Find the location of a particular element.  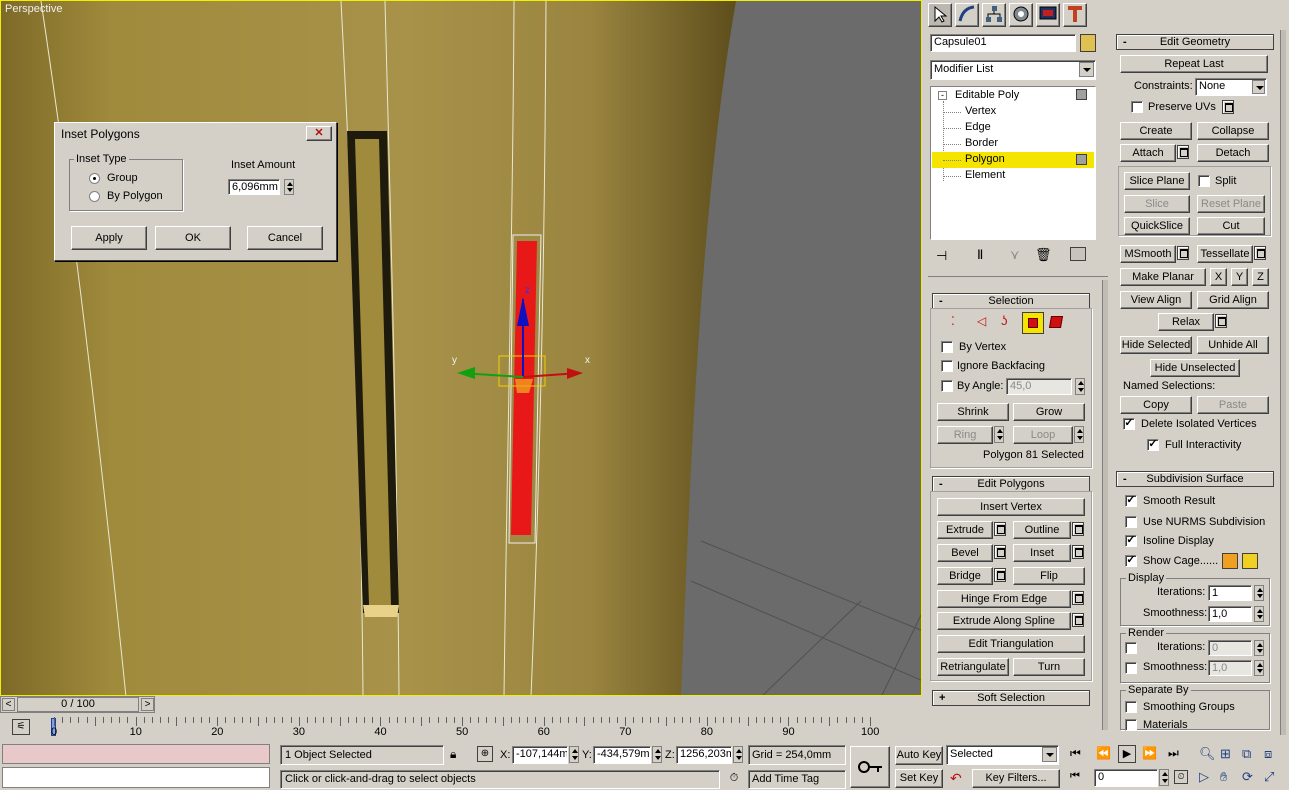

zoom-icon: 🔍︎ is located at coordinates (1207, 754).